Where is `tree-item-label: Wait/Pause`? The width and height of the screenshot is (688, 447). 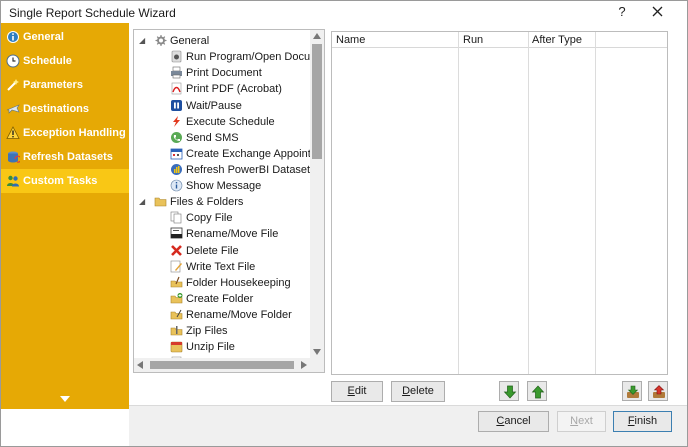 tree-item-label: Wait/Pause is located at coordinates (214, 105).